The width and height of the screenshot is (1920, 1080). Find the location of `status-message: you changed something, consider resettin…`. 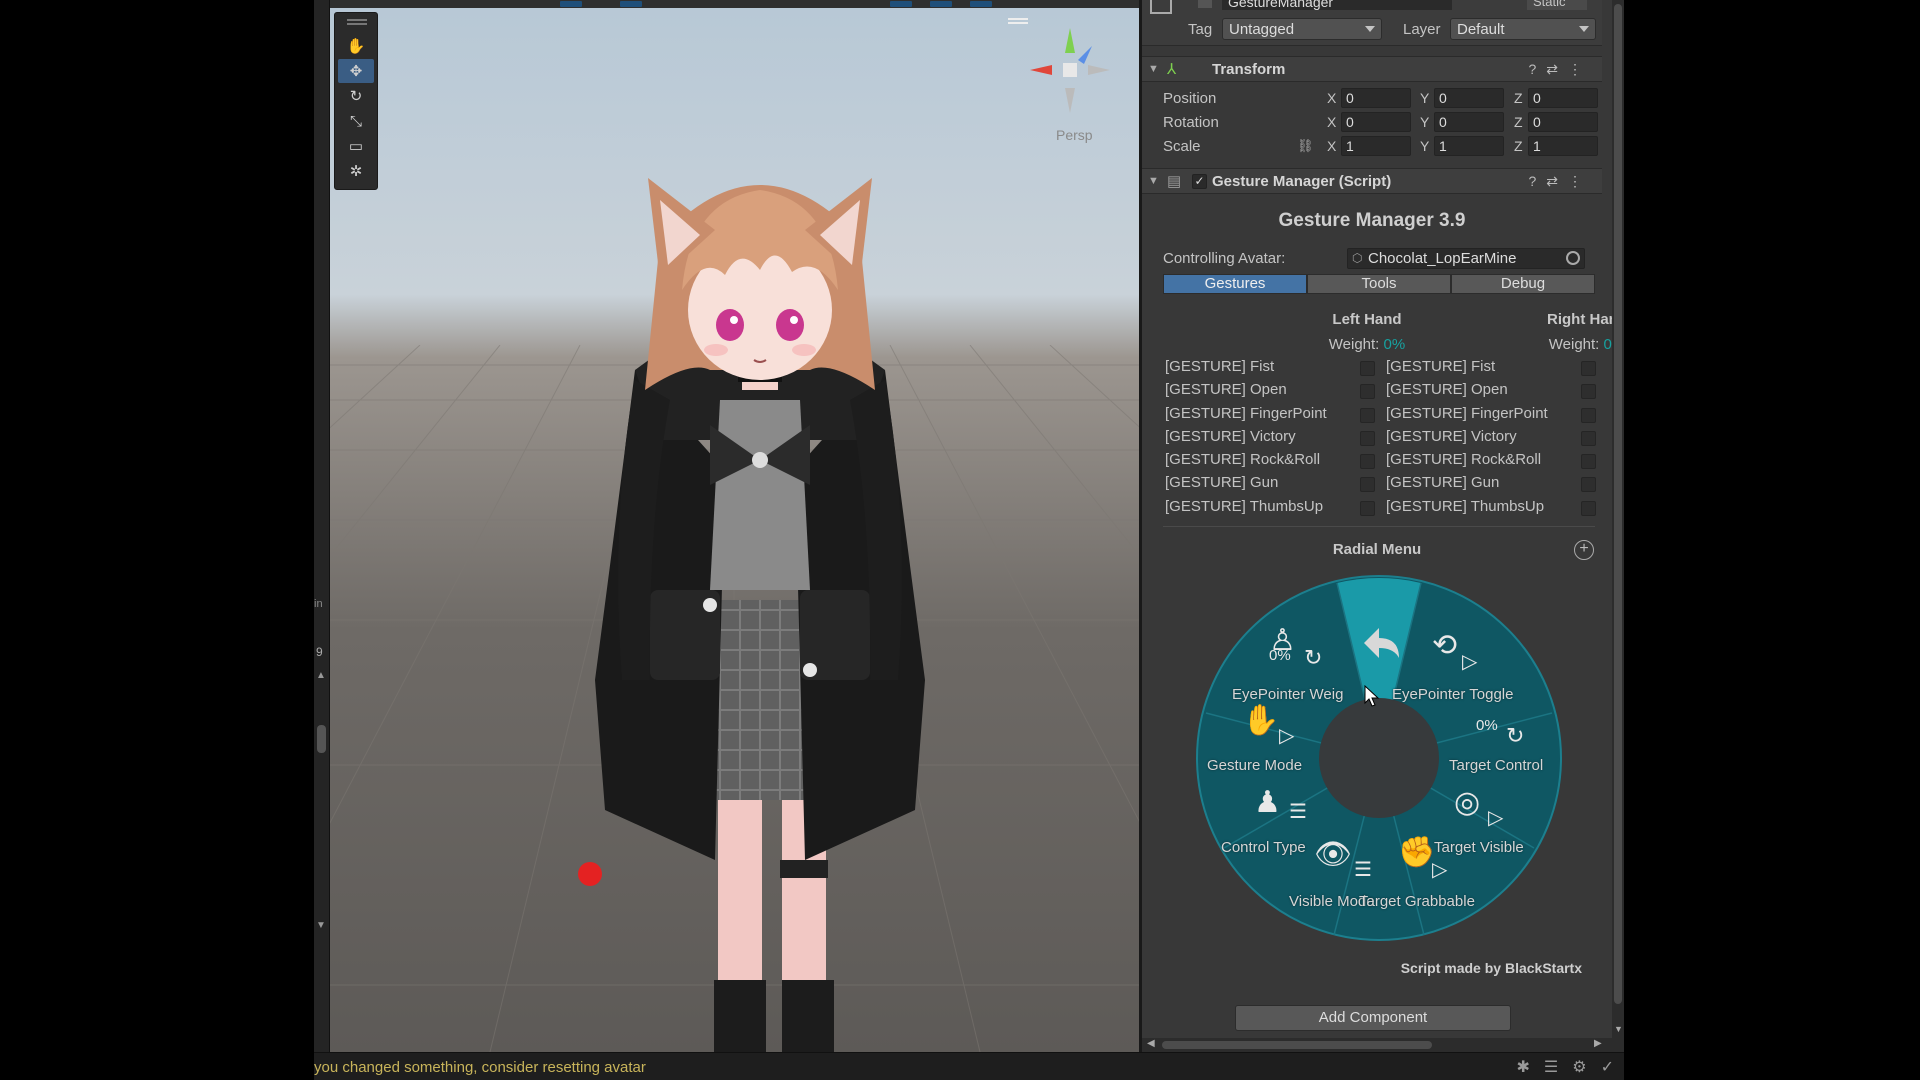

status-message: you changed something, consider resettin… is located at coordinates (480, 1067).